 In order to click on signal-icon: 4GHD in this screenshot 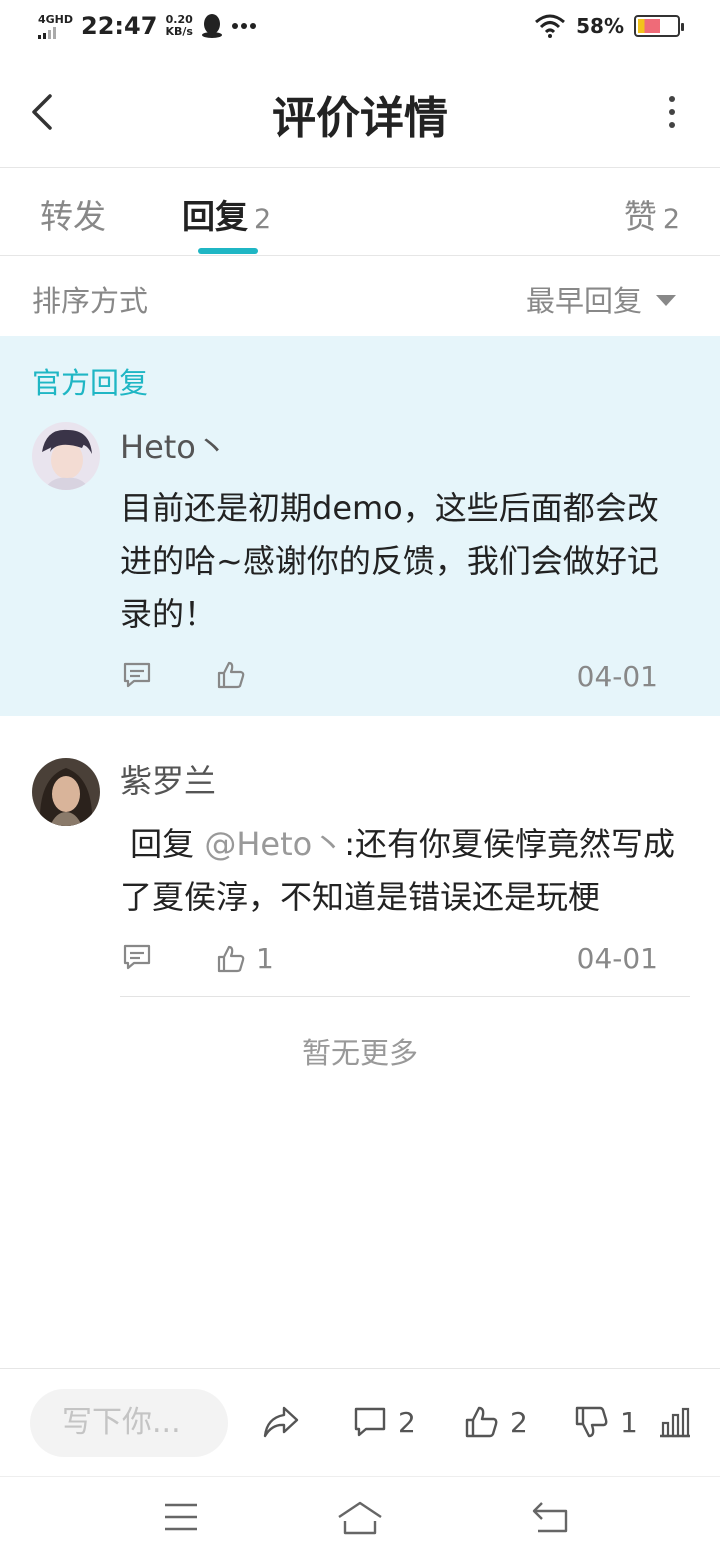, I will do `click(55, 26)`.